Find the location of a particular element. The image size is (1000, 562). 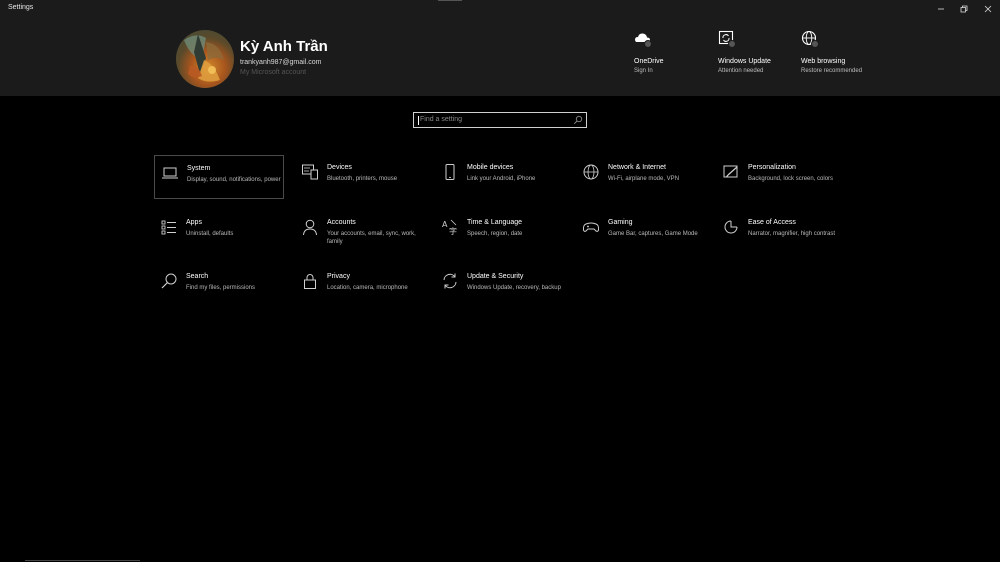

category-gaming: Gaming Game Bar, captures, Game Mode is located at coordinates (641, 232).